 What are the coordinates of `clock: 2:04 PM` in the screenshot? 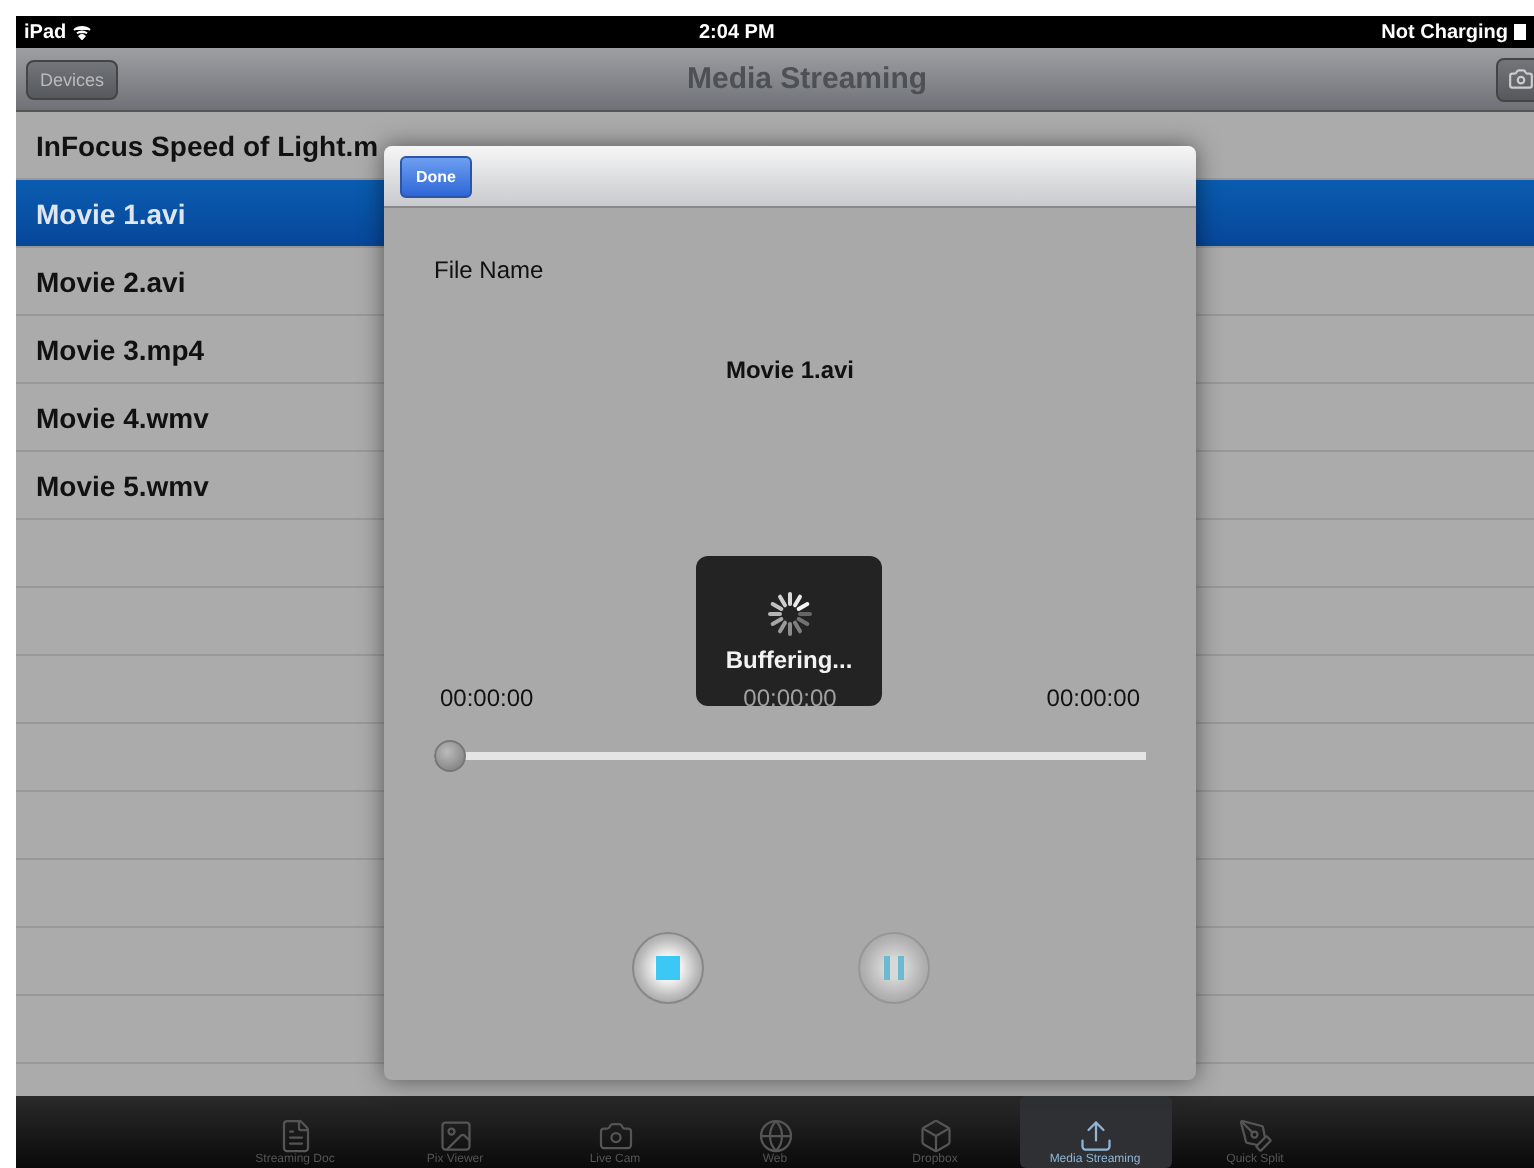 It's located at (737, 32).